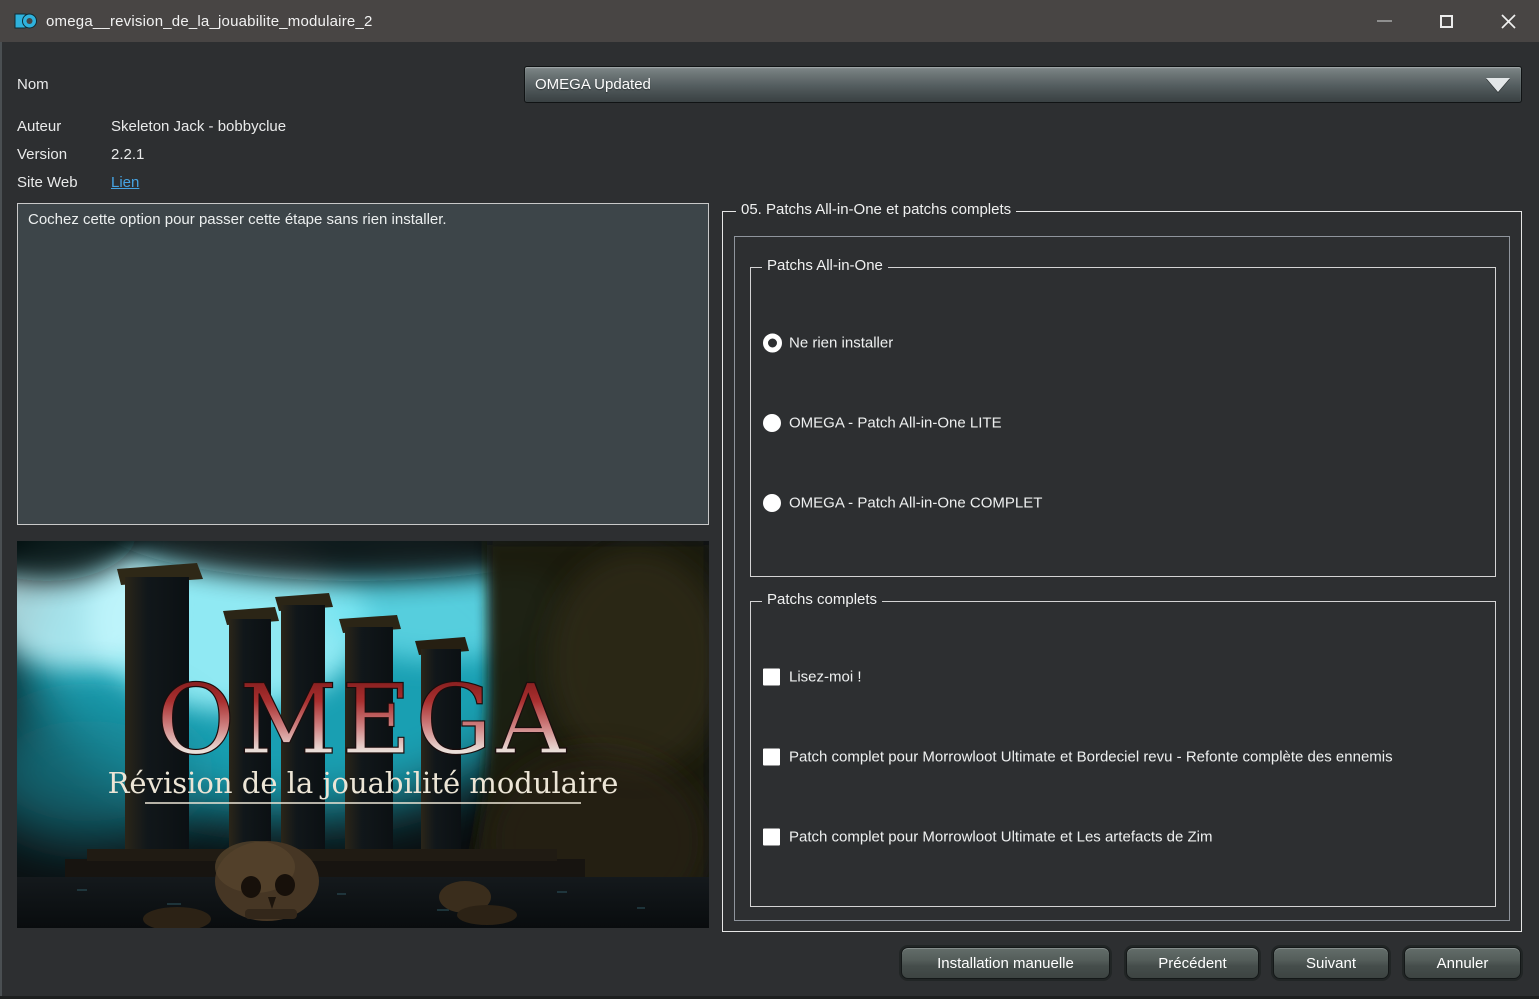  Describe the element at coordinates (363, 783) in the screenshot. I see `image-subtitle-text: Révision de la jouabilité modulaire` at that location.